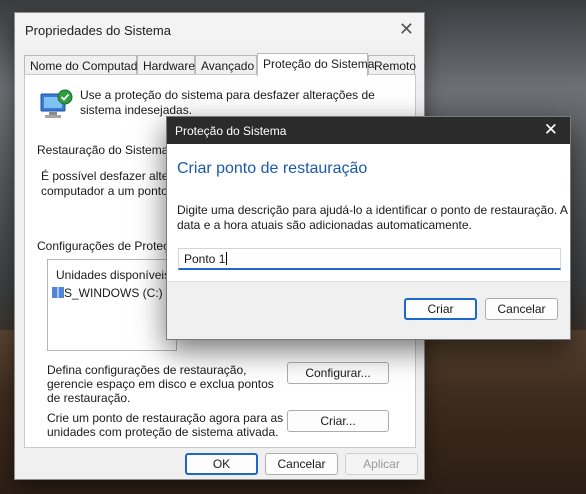 The width and height of the screenshot is (586, 494). I want to click on inner-cancel-button: Cancelar, so click(521, 309).